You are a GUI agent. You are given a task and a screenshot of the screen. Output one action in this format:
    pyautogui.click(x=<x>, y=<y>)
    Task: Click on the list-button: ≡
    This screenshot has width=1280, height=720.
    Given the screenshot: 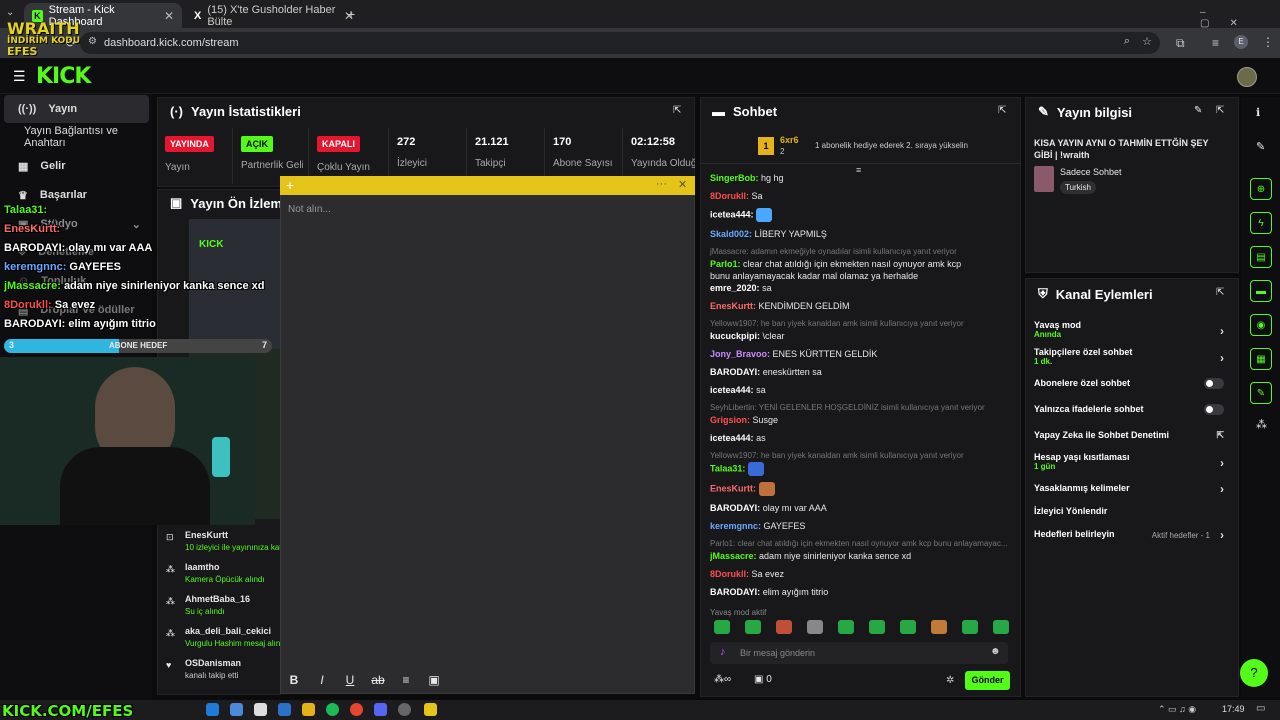 What is the action you would take?
    pyautogui.click(x=406, y=680)
    